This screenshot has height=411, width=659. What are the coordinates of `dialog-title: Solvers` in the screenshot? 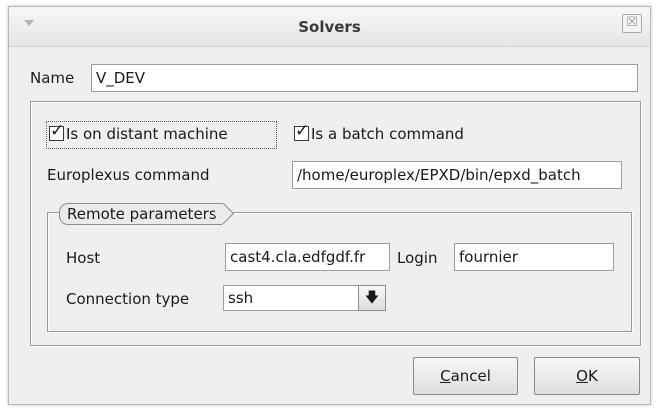 It's located at (329, 27).